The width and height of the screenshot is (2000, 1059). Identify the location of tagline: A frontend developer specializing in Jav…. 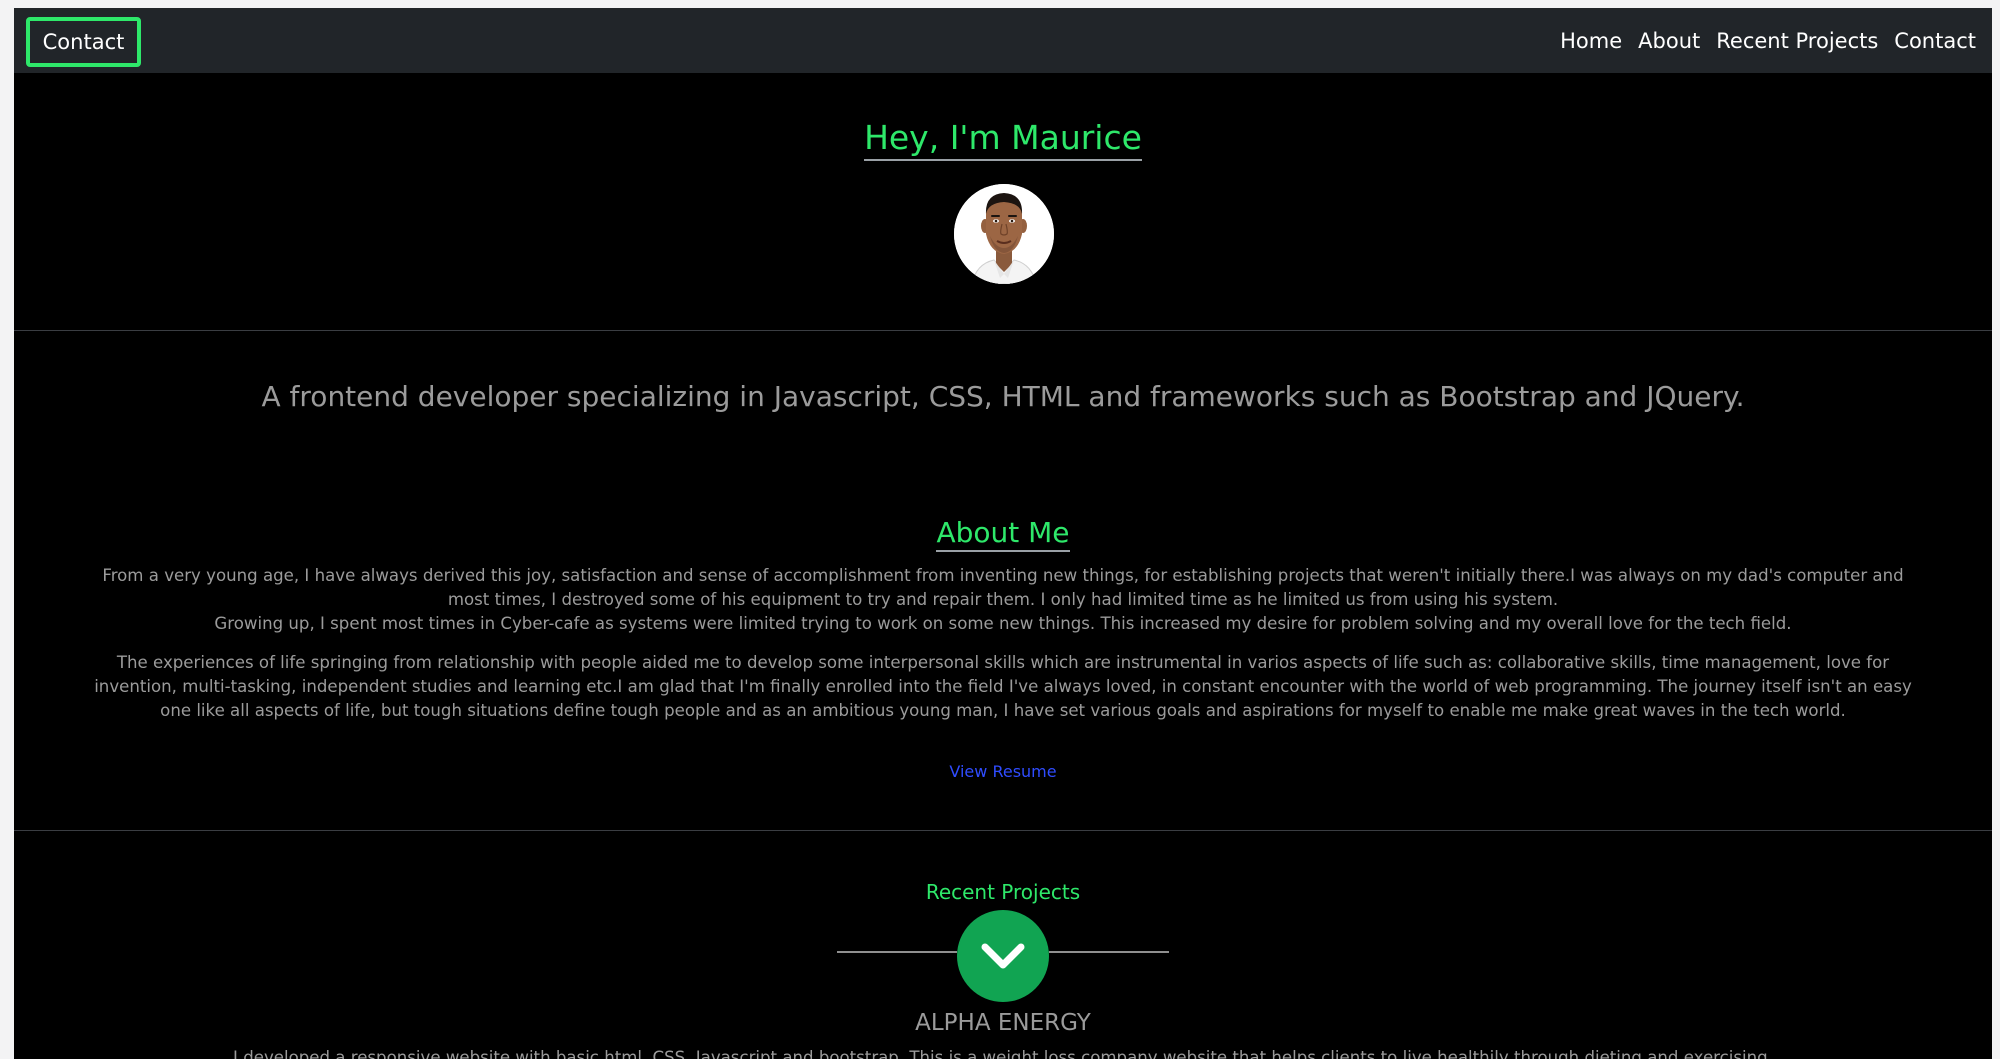
(1003, 396).